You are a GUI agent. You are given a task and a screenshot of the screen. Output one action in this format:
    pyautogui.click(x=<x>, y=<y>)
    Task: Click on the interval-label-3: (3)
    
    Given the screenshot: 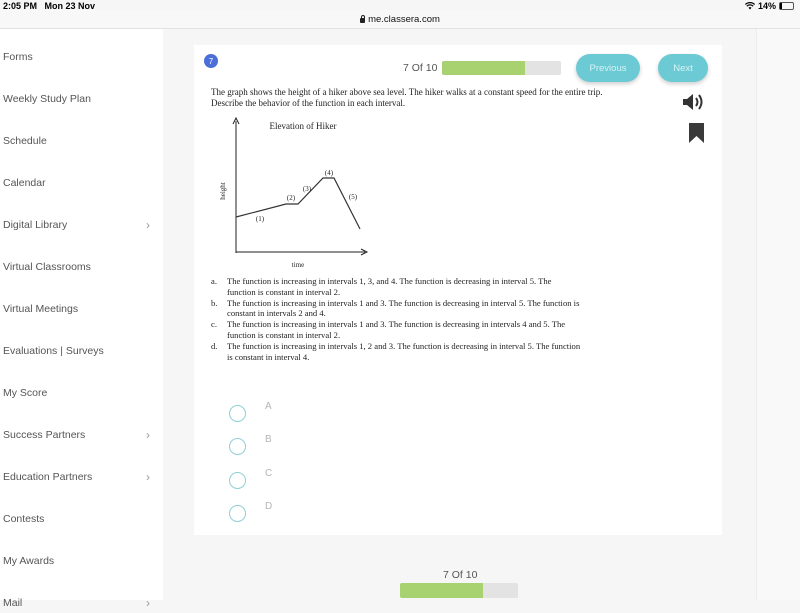 What is the action you would take?
    pyautogui.click(x=307, y=189)
    